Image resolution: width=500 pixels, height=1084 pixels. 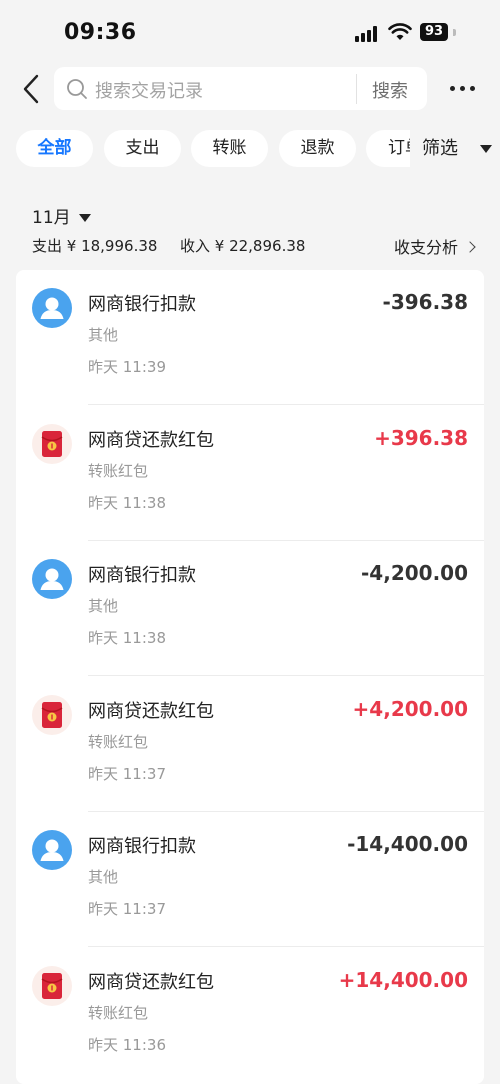 I want to click on back-button, so click(x=33, y=89).